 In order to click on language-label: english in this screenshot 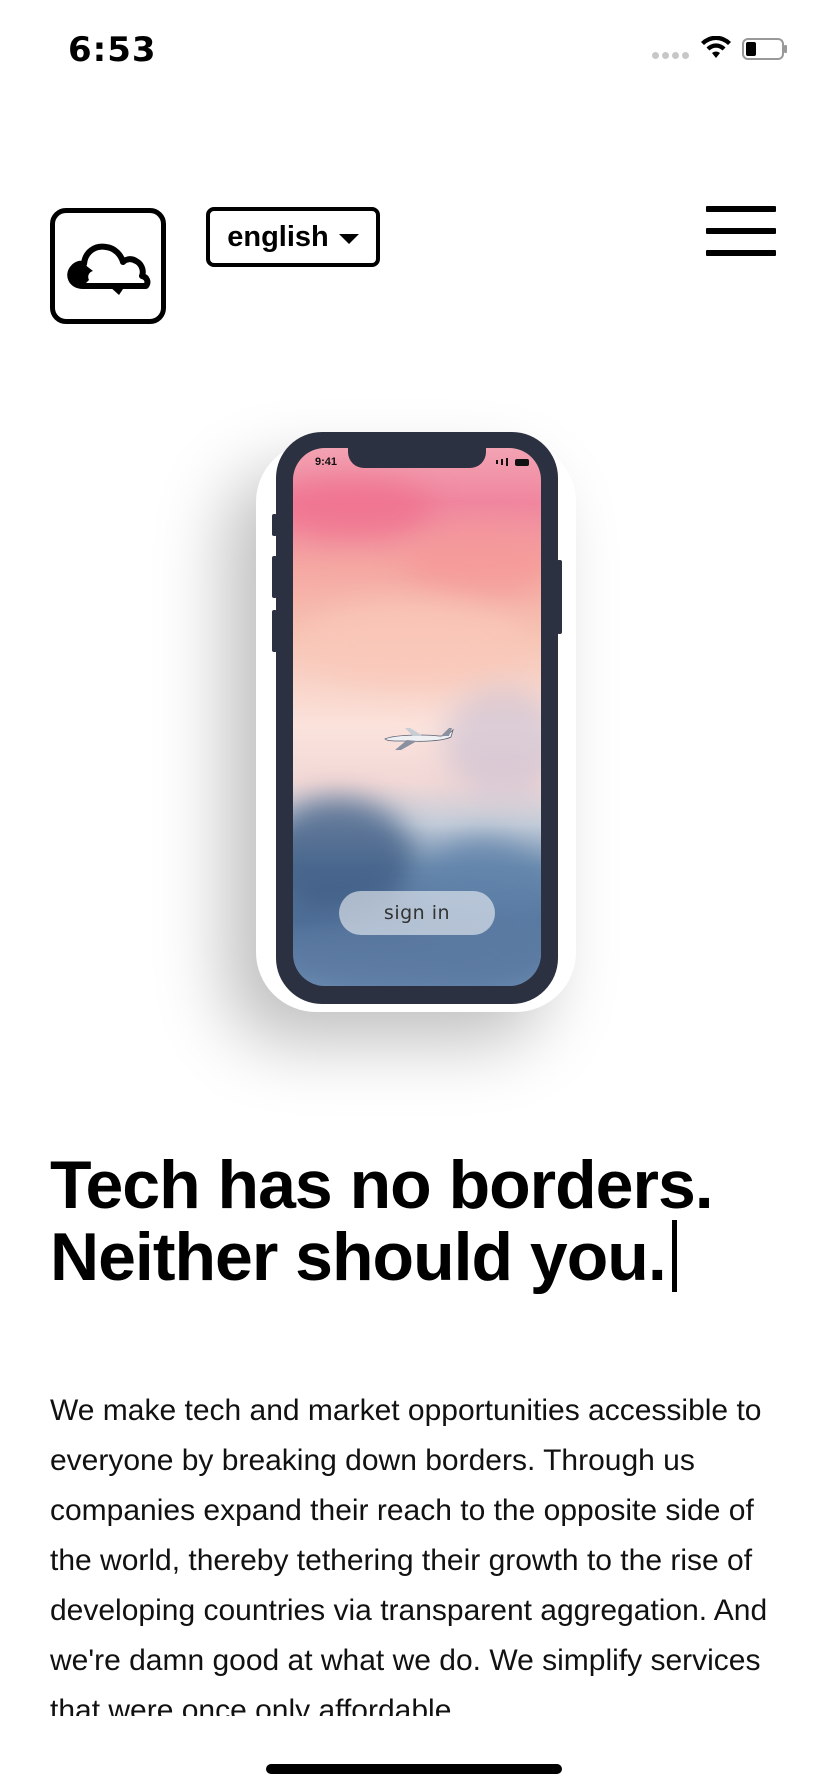, I will do `click(278, 236)`.